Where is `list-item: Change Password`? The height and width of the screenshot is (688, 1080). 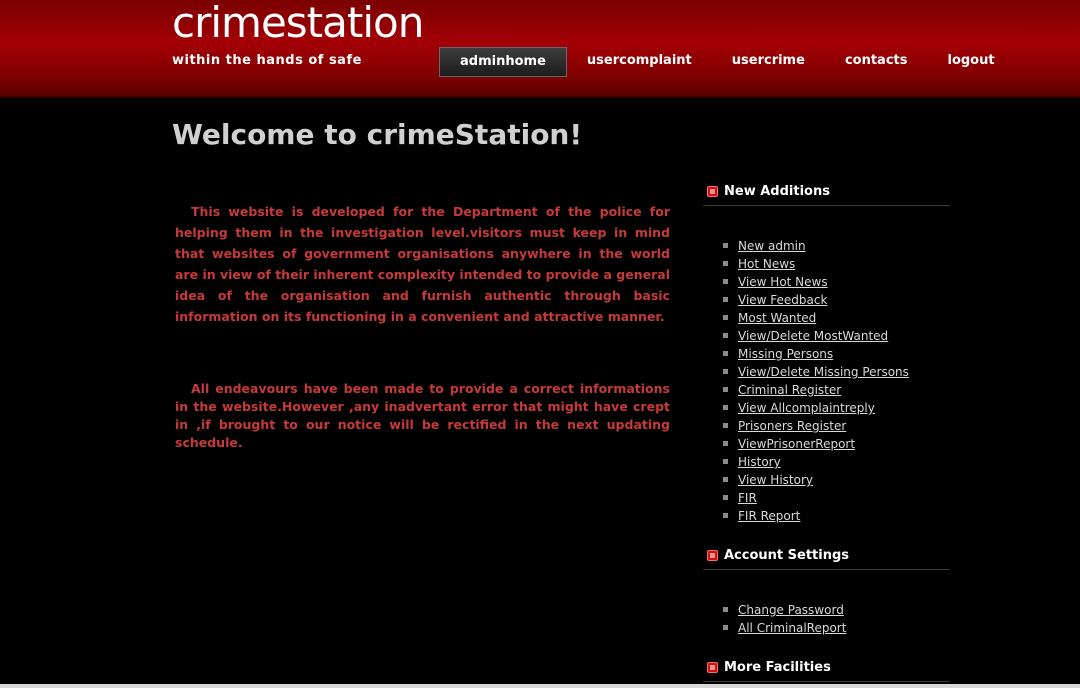
list-item: Change Password is located at coordinates (836, 609).